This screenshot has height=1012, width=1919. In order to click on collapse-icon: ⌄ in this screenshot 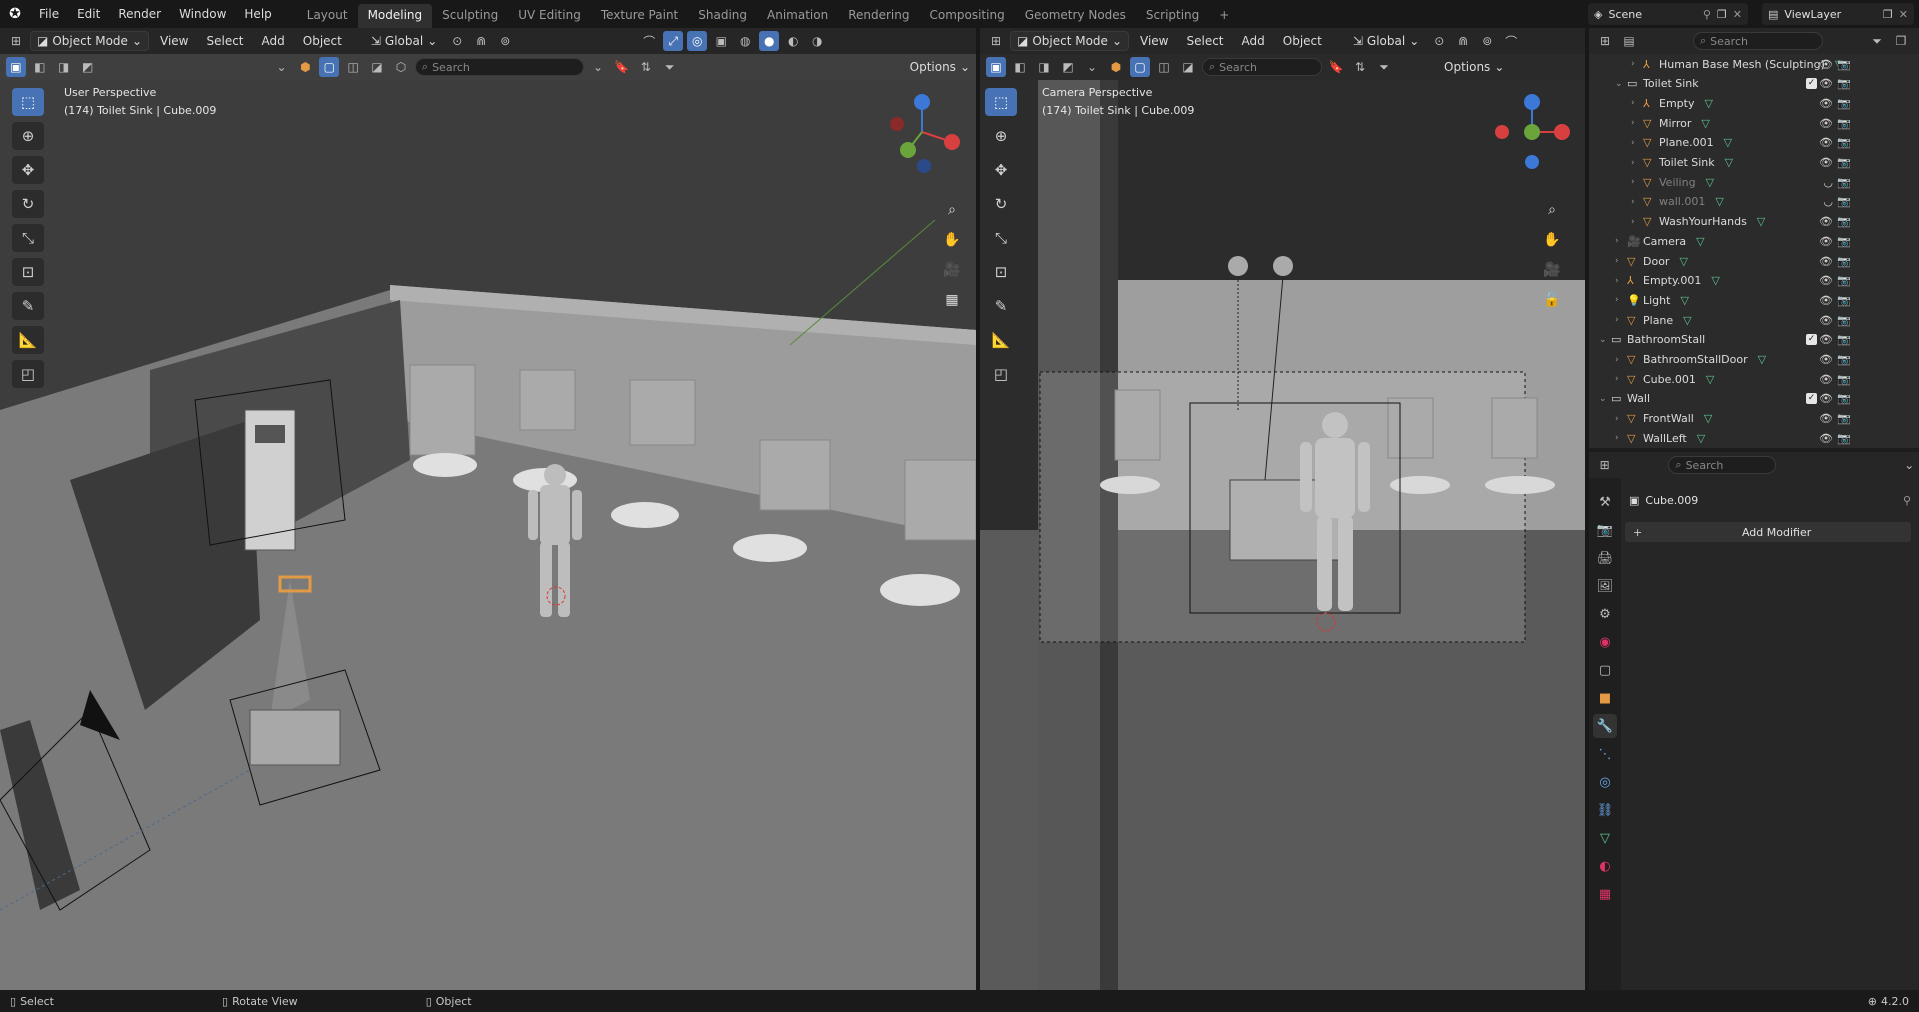, I will do `click(1092, 67)`.